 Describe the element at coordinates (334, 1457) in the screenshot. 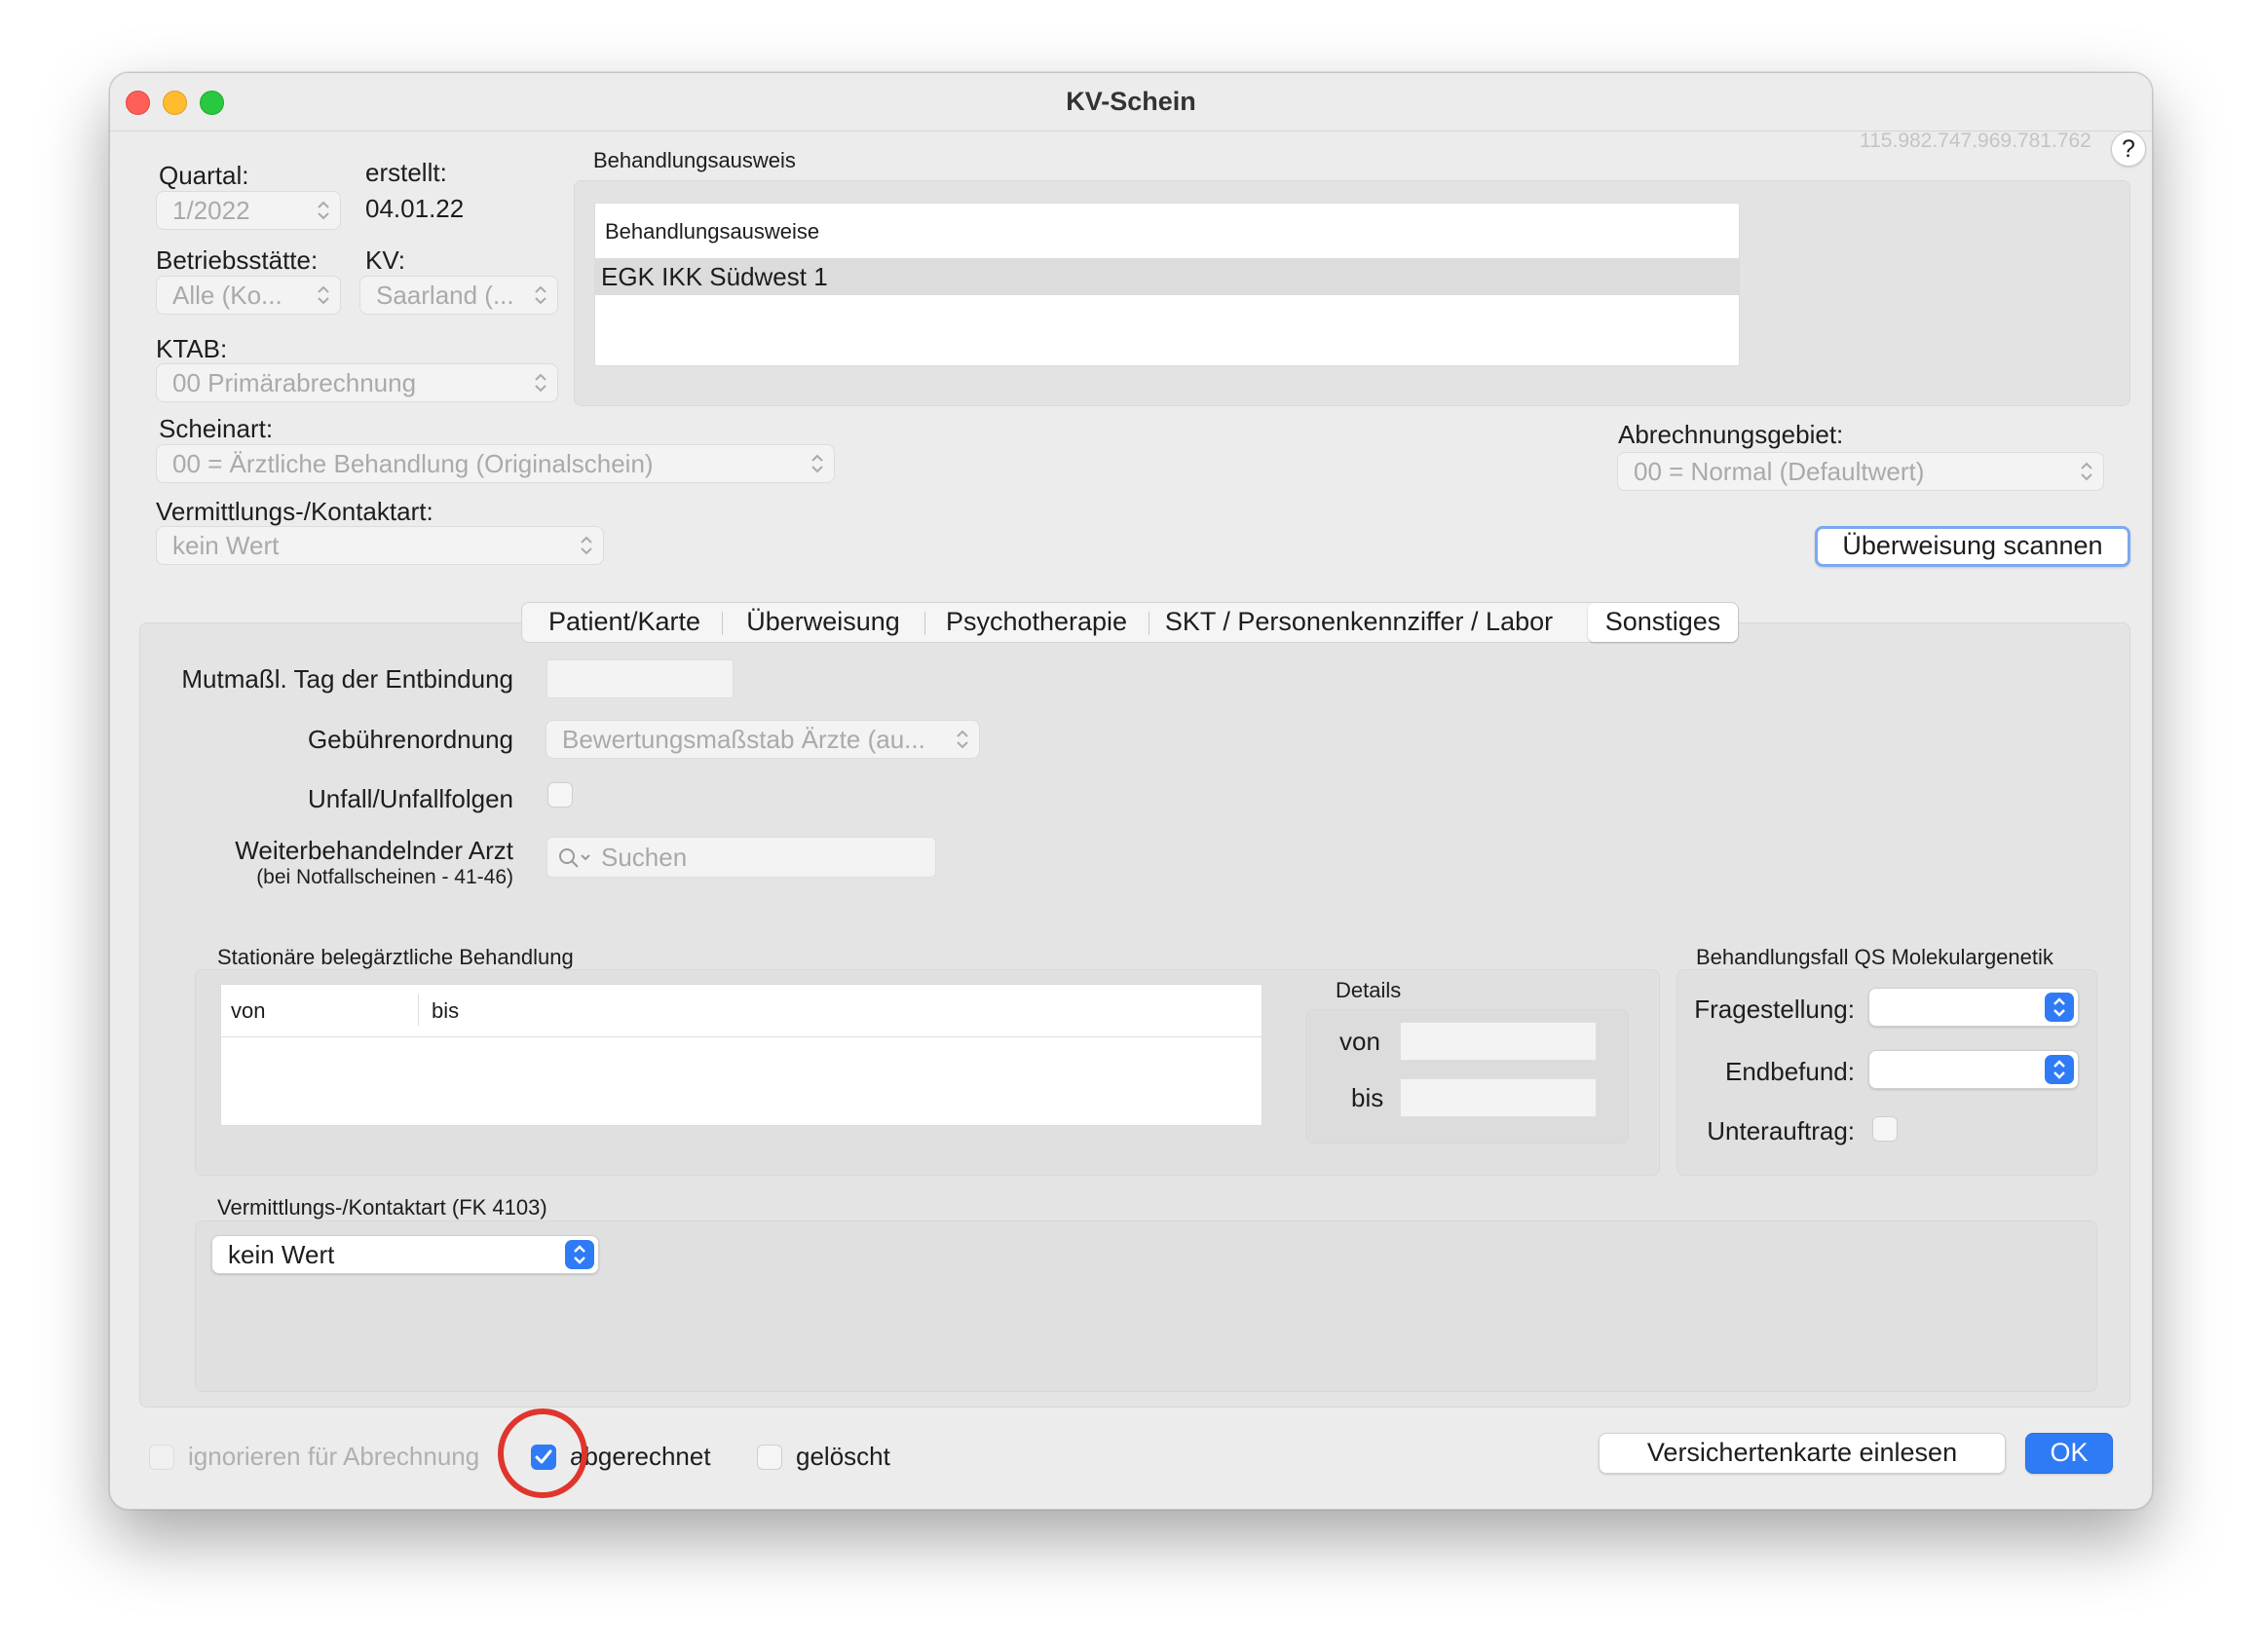

I see `ignorieren-label: ignorieren für Abrechnung` at that location.